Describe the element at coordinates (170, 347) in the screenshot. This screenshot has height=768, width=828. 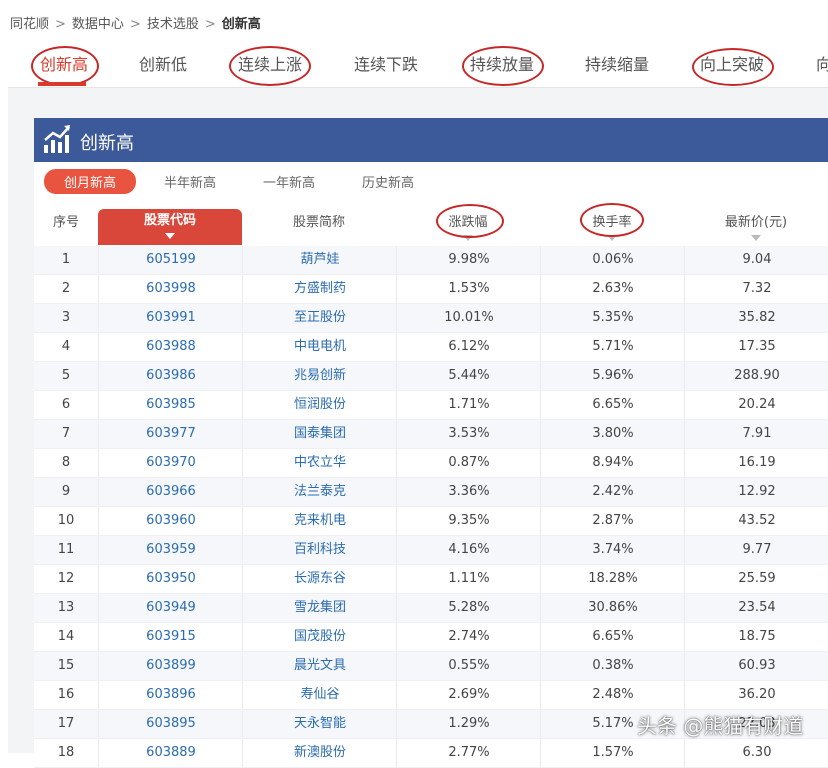
I see `stock-code-link: 603988` at that location.